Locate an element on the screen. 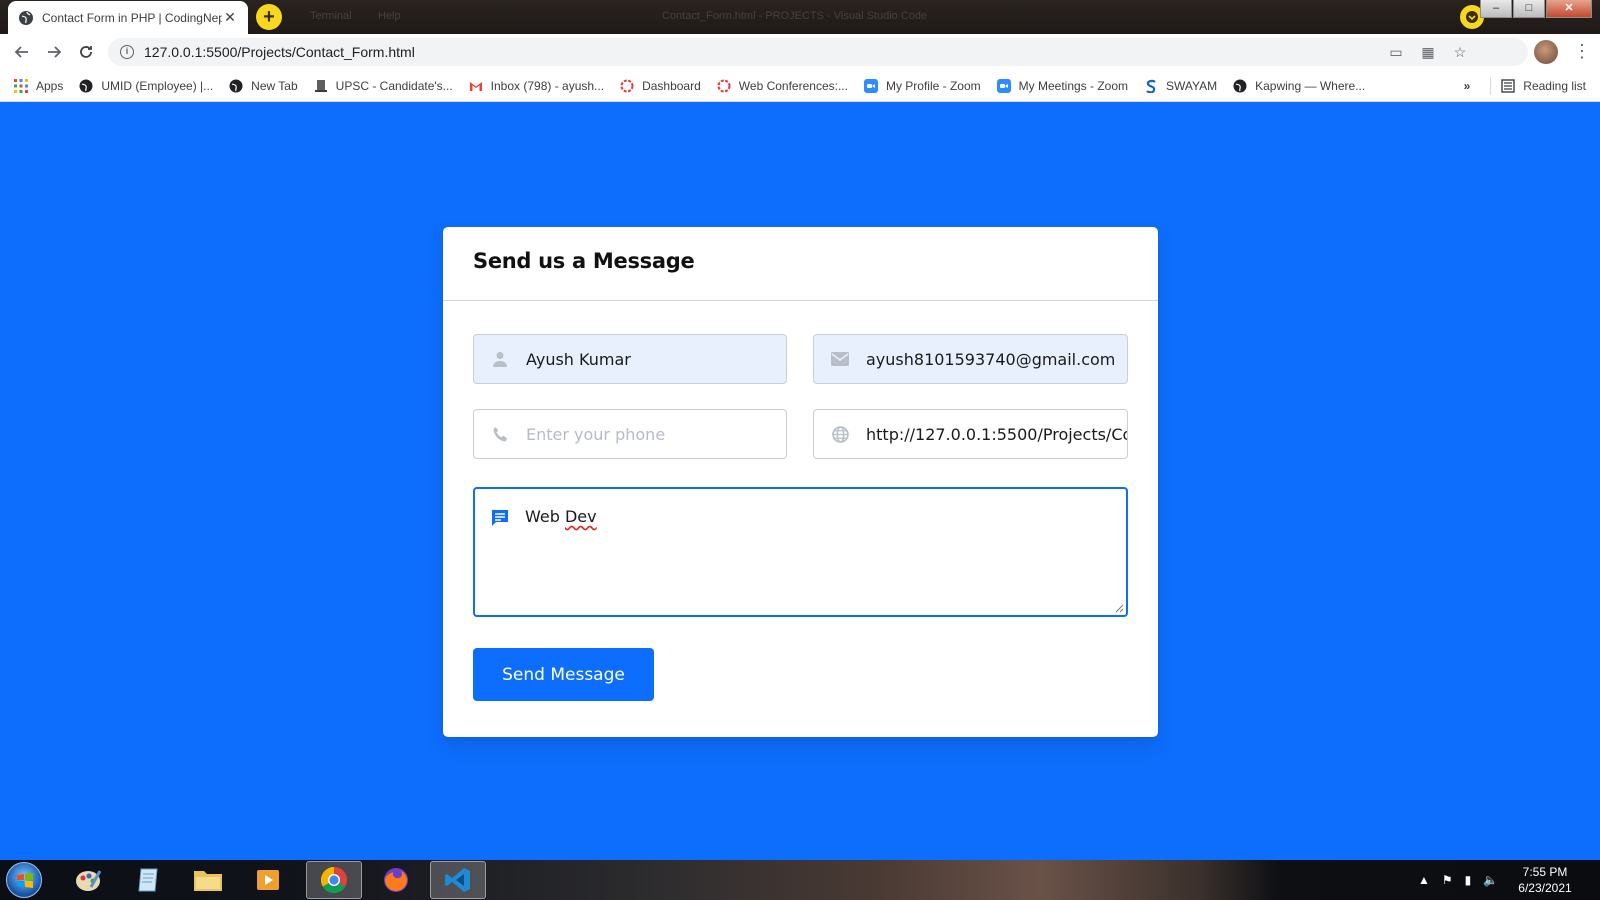 This screenshot has width=1600, height=900. windows-logo-icon is located at coordinates (25, 880).